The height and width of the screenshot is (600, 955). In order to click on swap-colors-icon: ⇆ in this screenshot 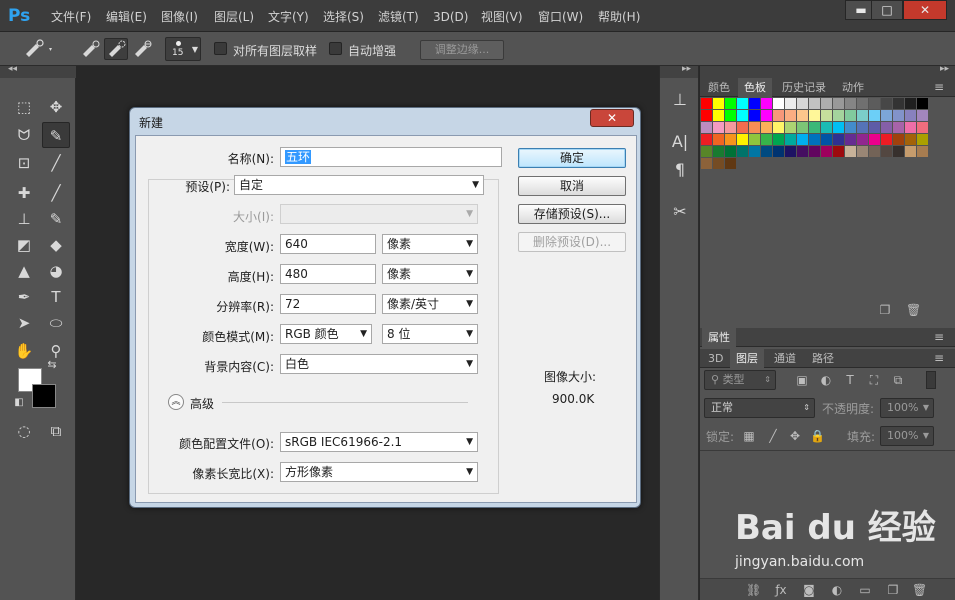, I will do `click(52, 365)`.